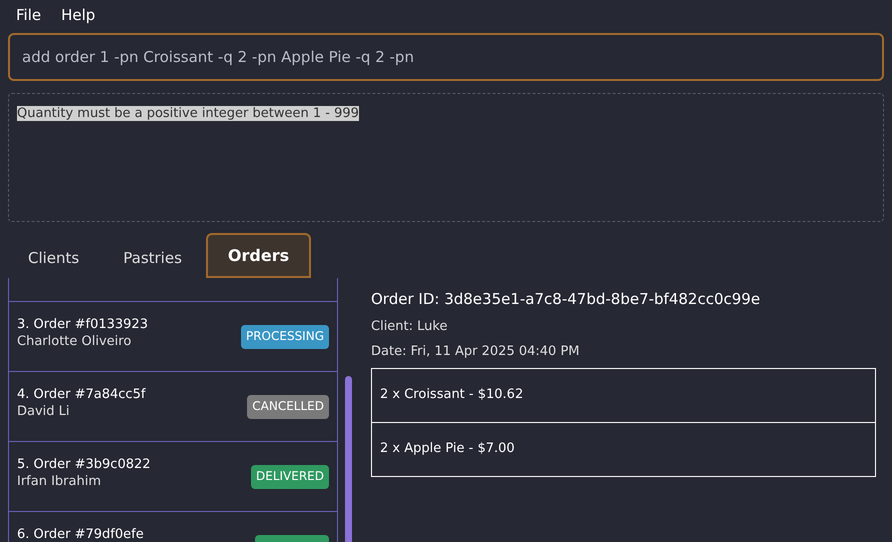 The image size is (892, 542). I want to click on menu-item: Help, so click(78, 15).